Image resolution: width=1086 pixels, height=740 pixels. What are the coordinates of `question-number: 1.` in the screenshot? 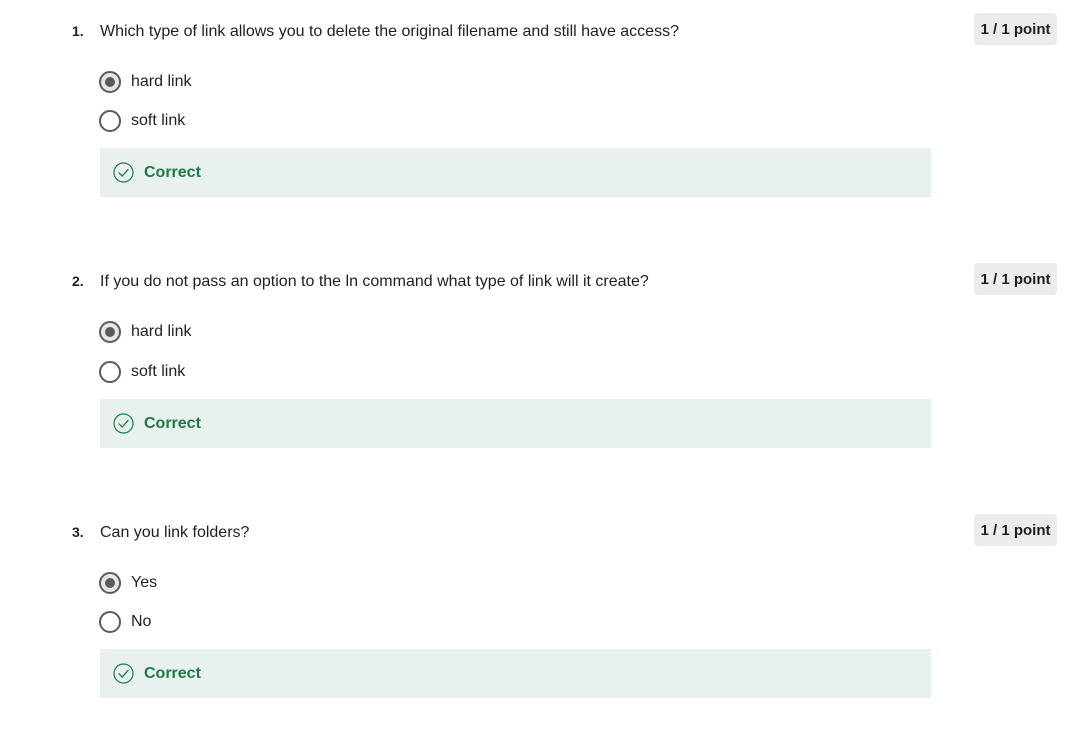 It's located at (78, 31).